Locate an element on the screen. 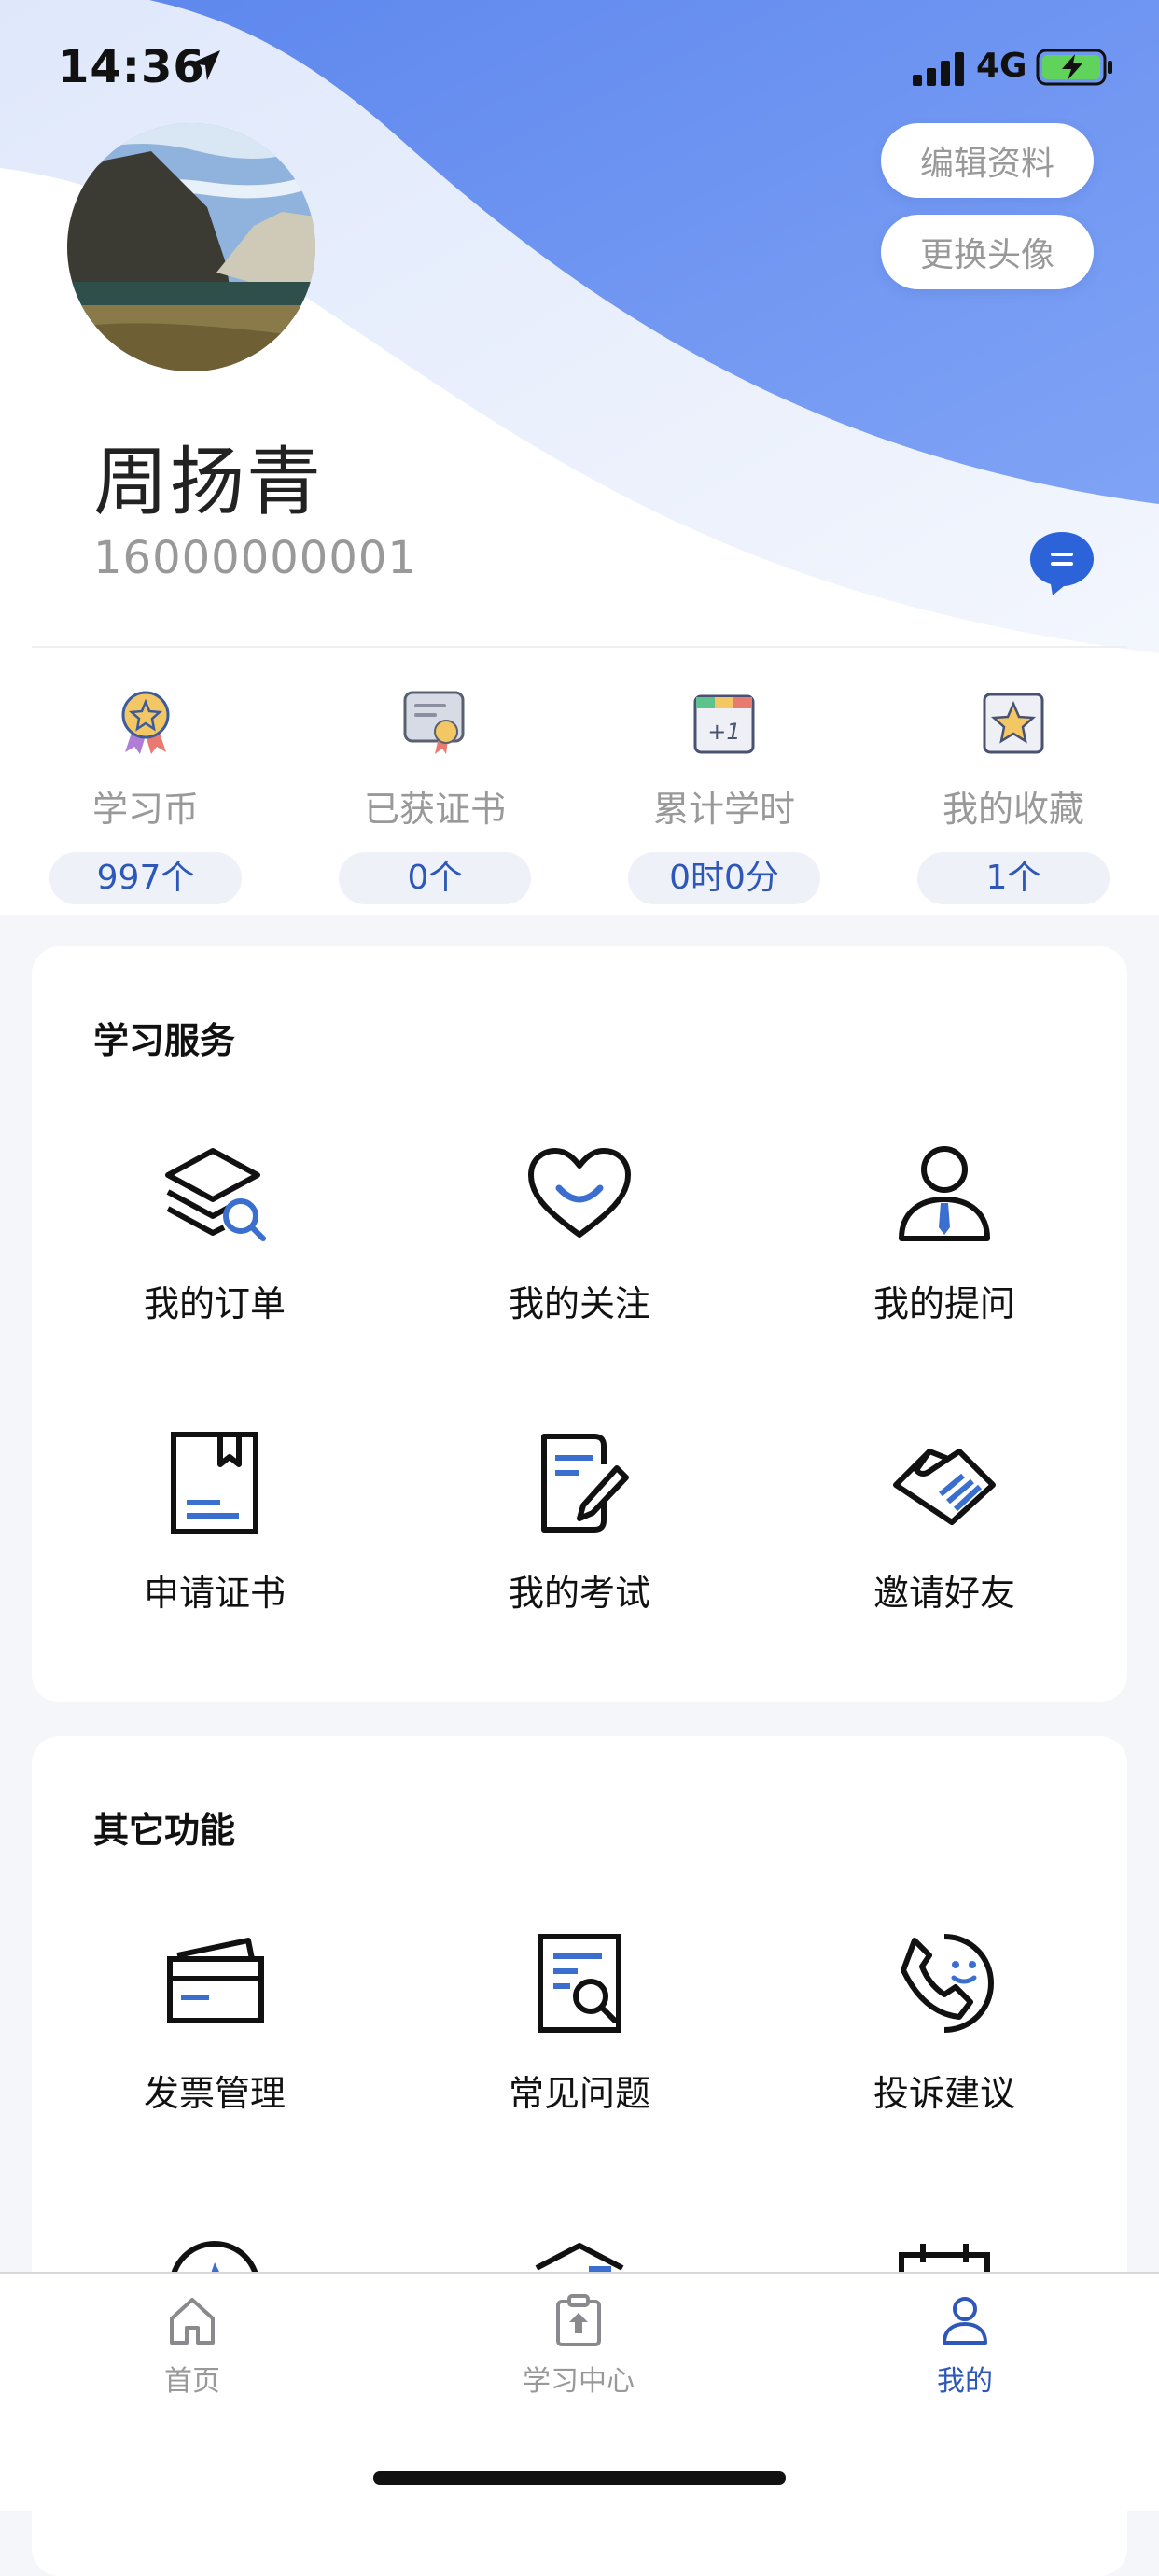  tab-study-center: 学习中心 is located at coordinates (579, 2345).